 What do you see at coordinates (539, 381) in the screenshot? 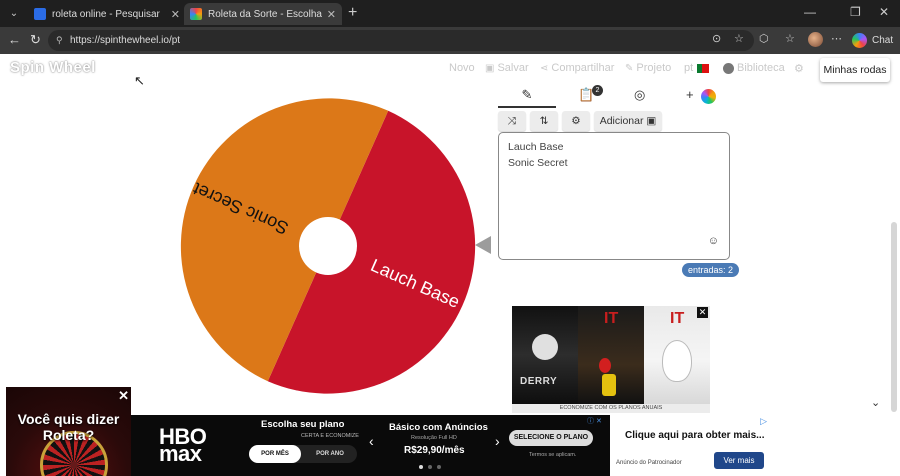
I see `poster-derry-text: DERRY` at bounding box center [539, 381].